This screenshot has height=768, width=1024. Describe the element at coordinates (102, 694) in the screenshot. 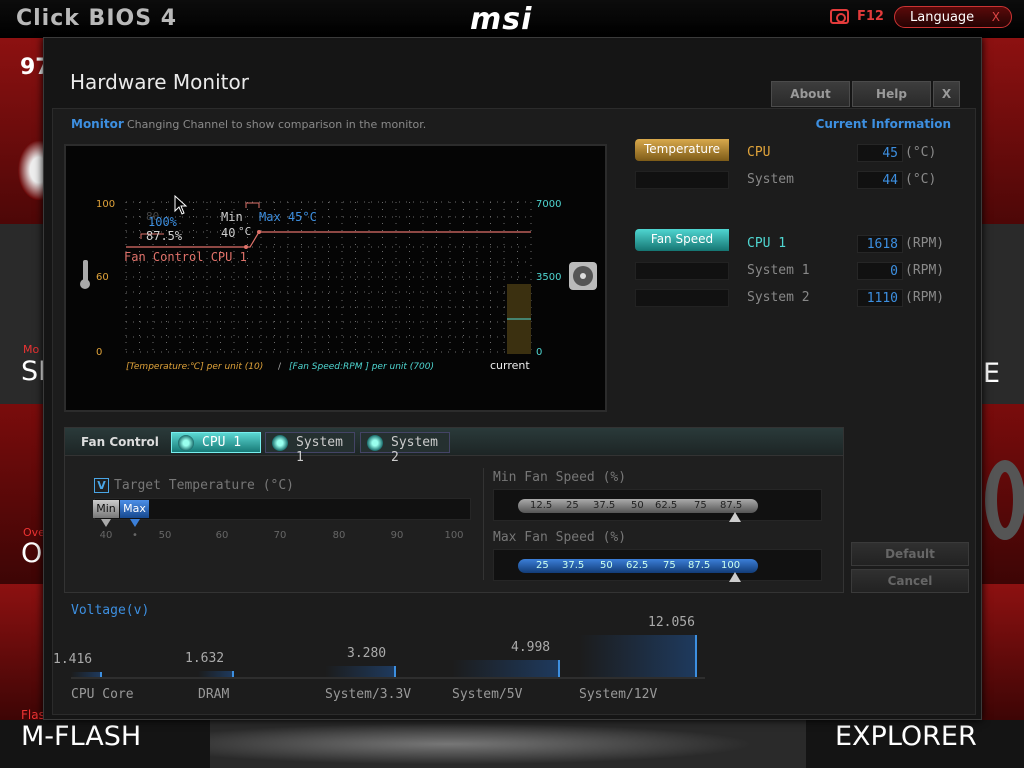

I see `voltage-label: CPU Core` at that location.